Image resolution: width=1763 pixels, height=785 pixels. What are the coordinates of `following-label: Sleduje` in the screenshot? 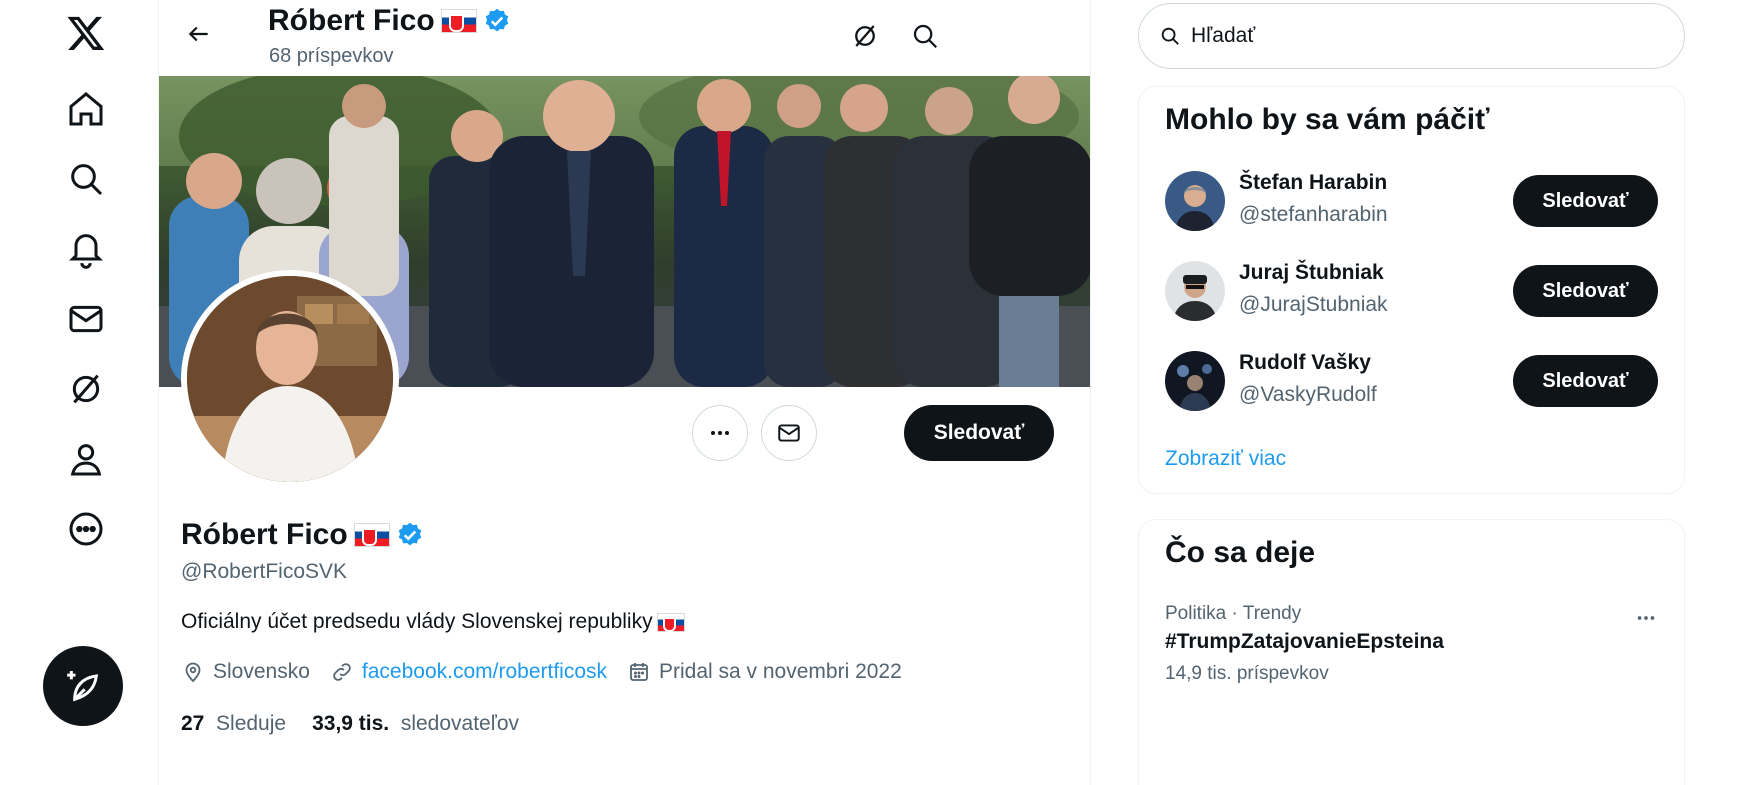 It's located at (251, 723).